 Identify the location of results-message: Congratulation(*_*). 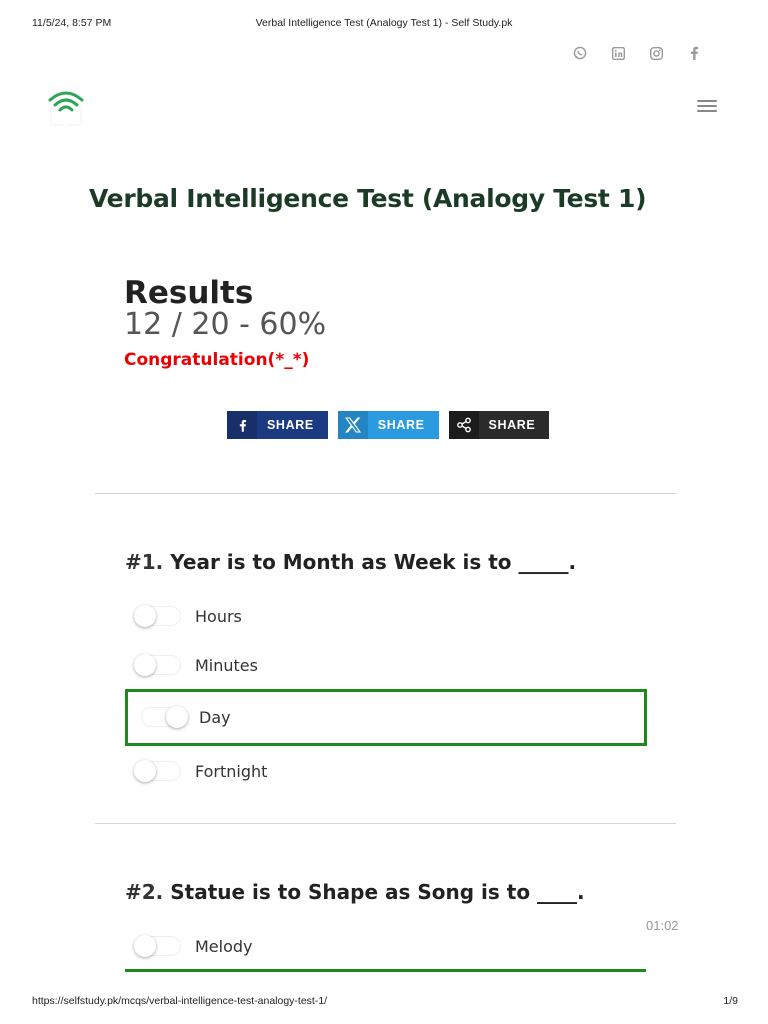
(217, 360).